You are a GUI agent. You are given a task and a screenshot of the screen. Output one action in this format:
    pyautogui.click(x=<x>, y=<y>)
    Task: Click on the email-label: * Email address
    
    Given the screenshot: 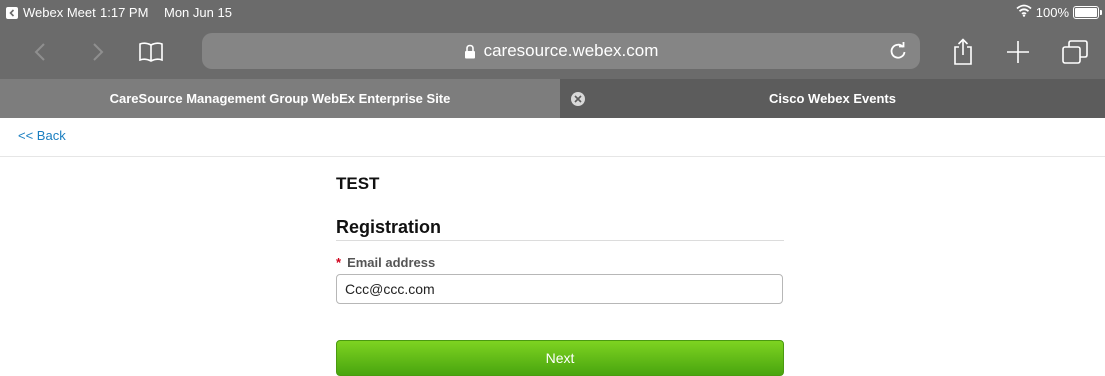 What is the action you would take?
    pyautogui.click(x=385, y=262)
    